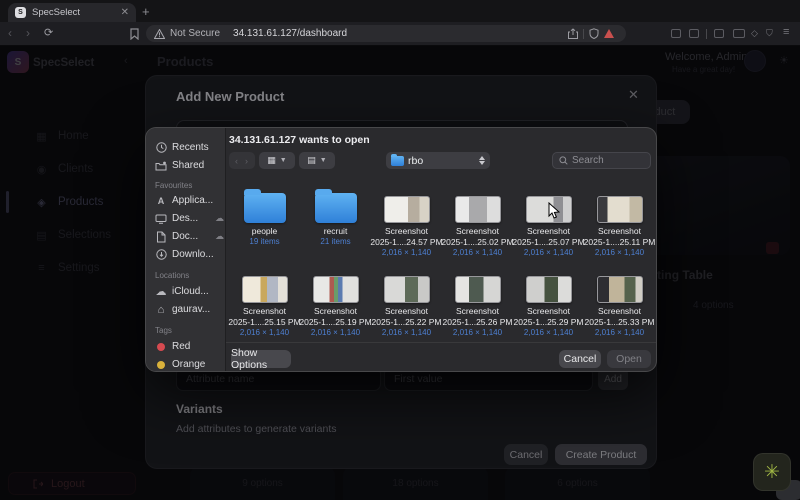  Describe the element at coordinates (739, 33) in the screenshot. I see `wallet-icon` at that location.